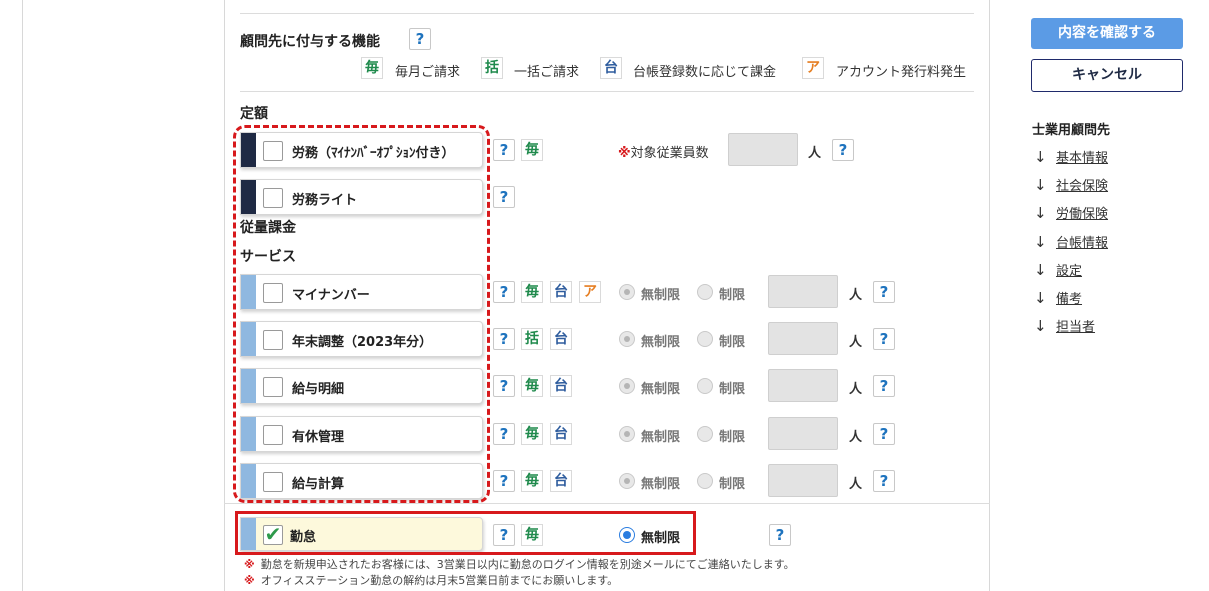  What do you see at coordinates (803, 433) in the screenshot?
I see `paid-leave-count-input` at bounding box center [803, 433].